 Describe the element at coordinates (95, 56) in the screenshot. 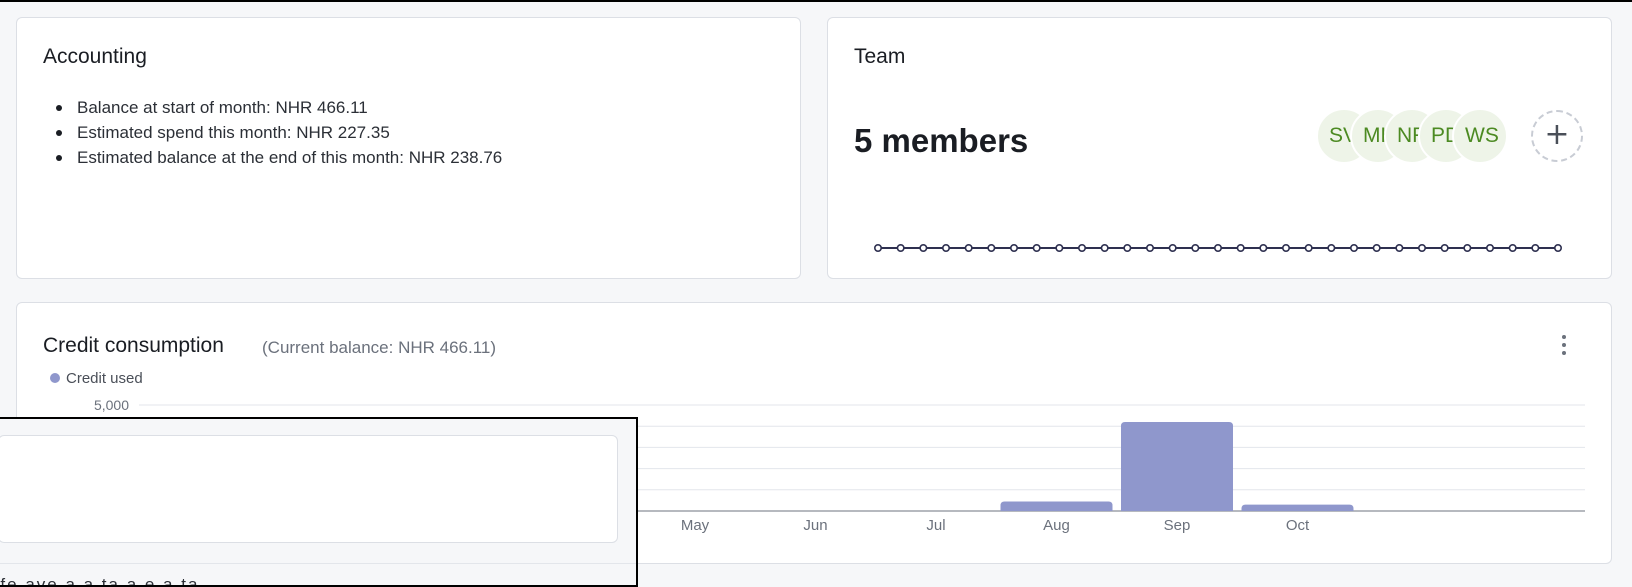

I see `accounting-title: Accounting` at that location.